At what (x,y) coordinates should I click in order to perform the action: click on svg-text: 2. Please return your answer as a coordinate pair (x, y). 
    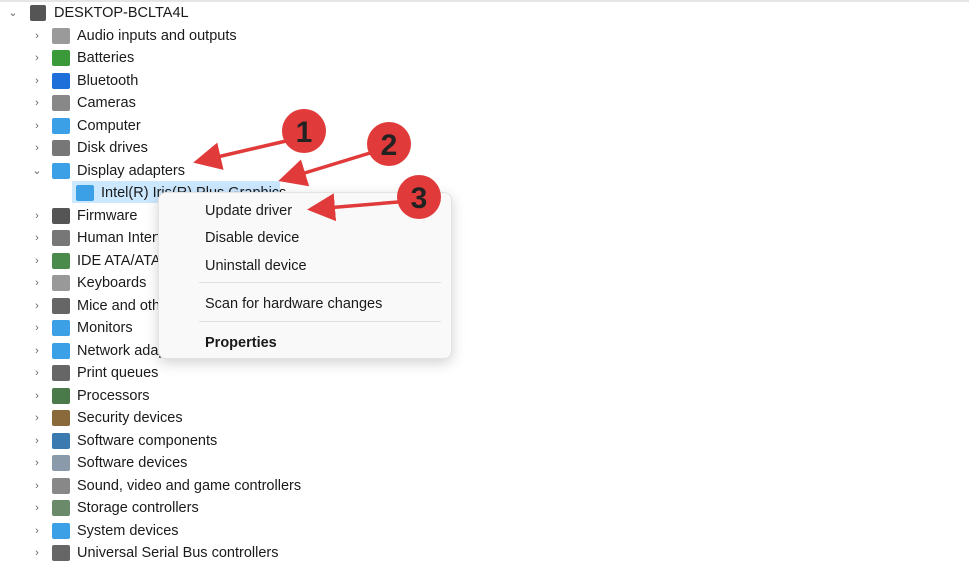
    Looking at the image, I should click on (389, 145).